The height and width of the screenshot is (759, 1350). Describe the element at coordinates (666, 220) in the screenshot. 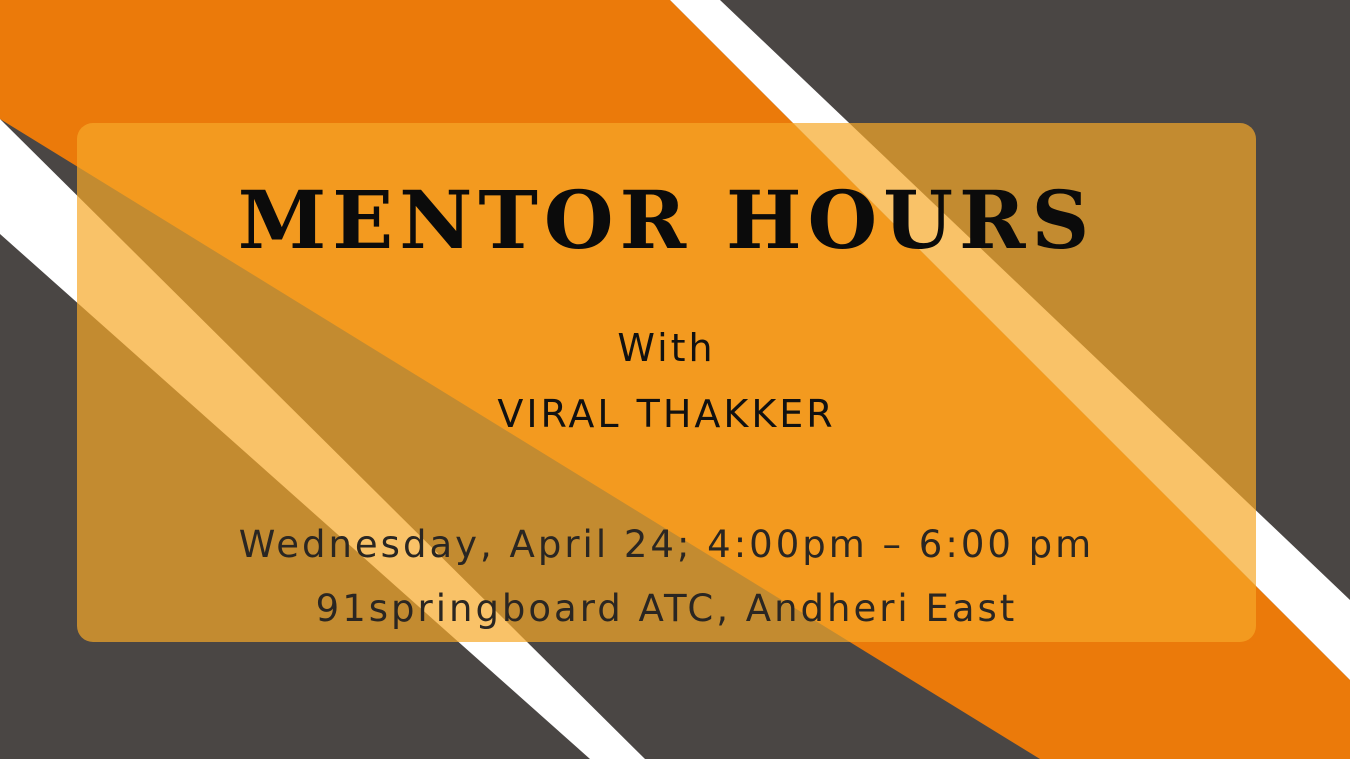

I see `event-title: MENTOR HOURS` at that location.